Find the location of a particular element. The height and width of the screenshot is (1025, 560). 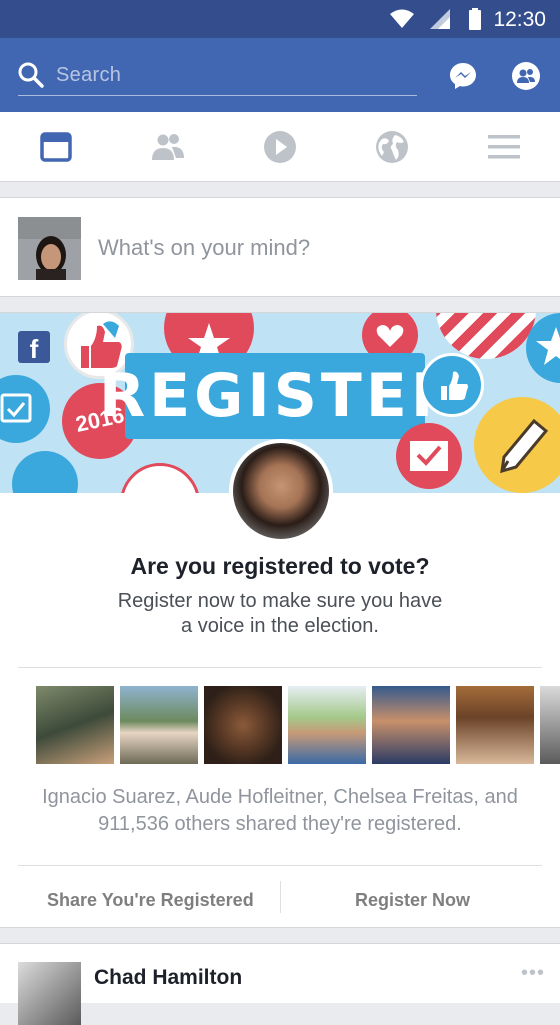

pencil-badge-icon is located at coordinates (517, 445).